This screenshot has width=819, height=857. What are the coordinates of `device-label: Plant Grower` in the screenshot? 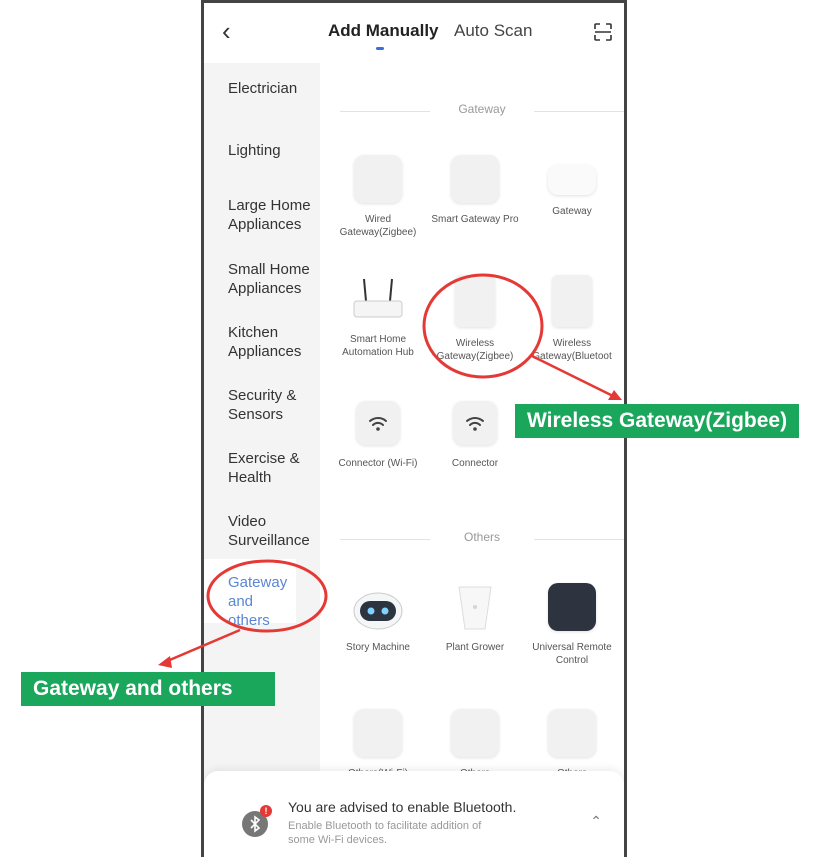 It's located at (475, 647).